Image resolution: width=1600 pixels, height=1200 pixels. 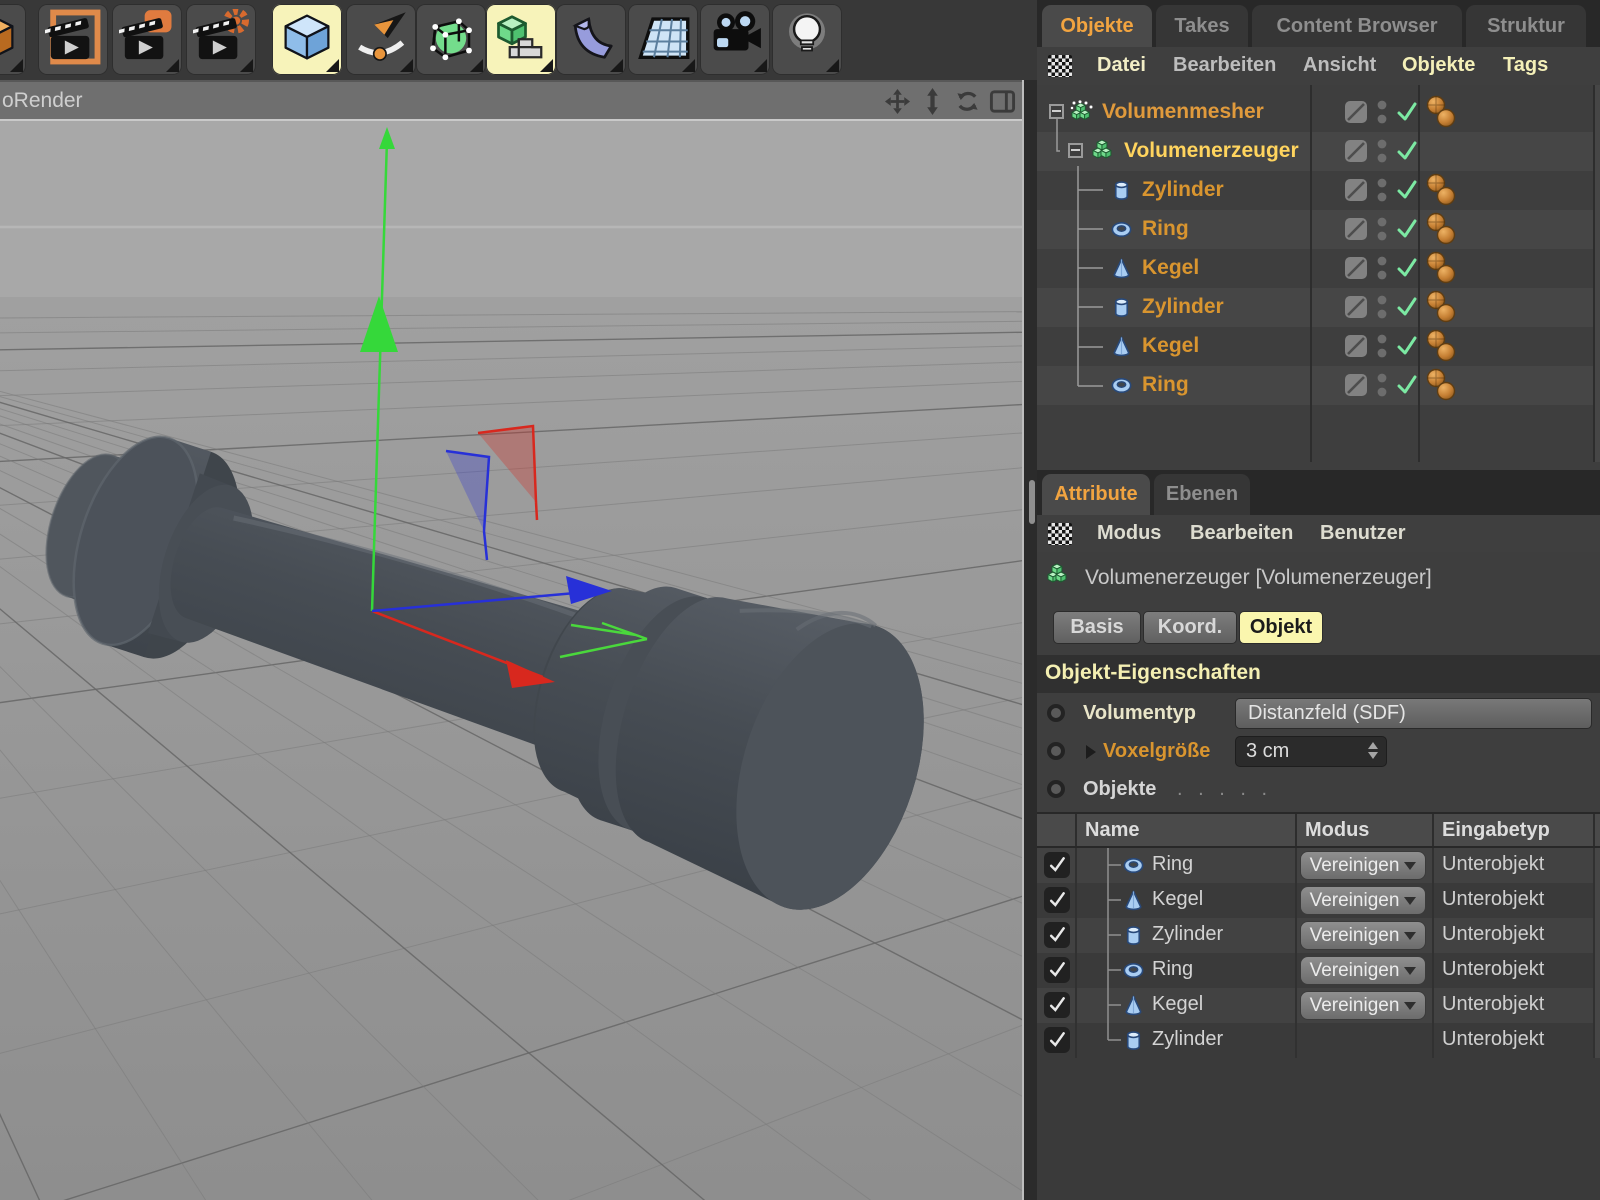 I want to click on bend-deformer-button, so click(x=591, y=39).